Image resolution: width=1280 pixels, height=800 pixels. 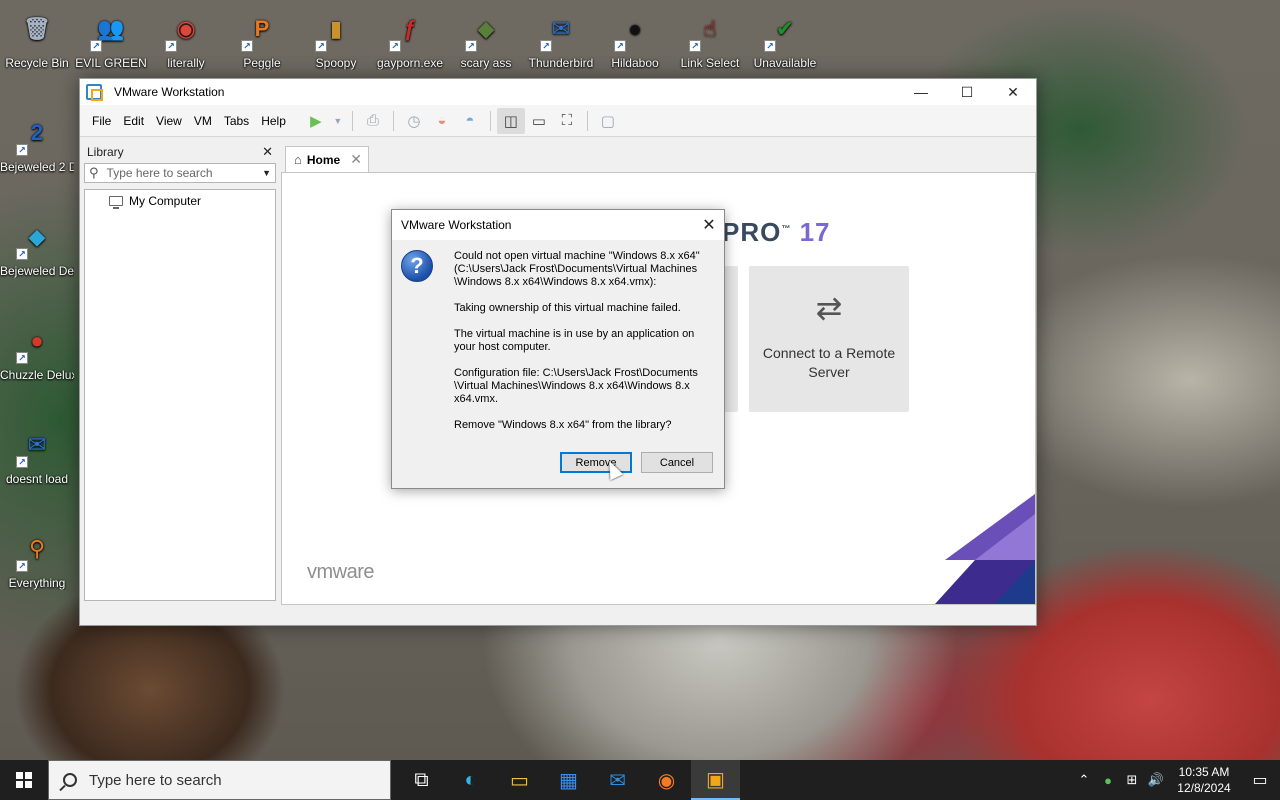 I want to click on search-icon: ⚲, so click(x=94, y=172).